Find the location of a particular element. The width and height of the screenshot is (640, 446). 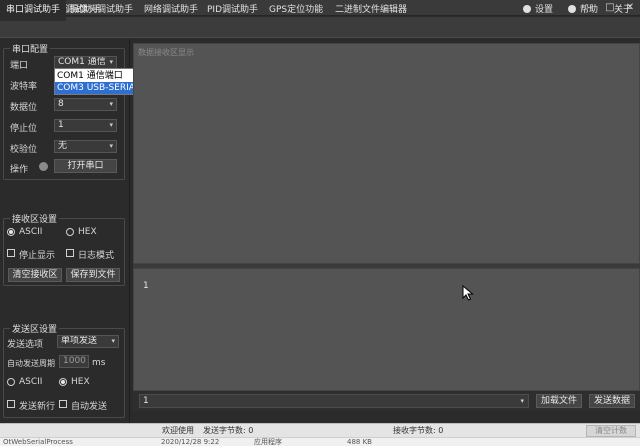

send-option-select: 单项发送 ▾ is located at coordinates (88, 341).